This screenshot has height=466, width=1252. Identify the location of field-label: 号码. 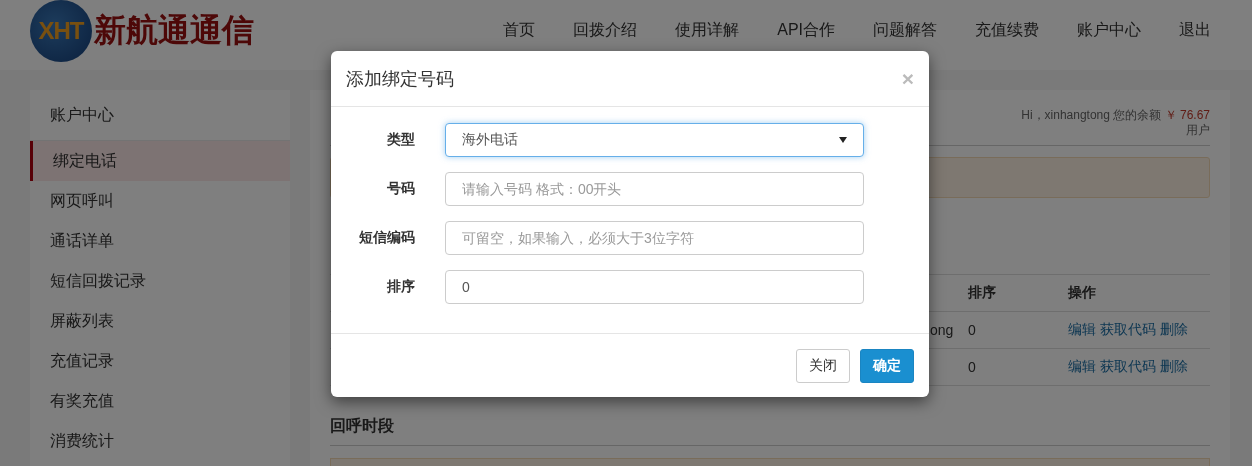
(400, 189).